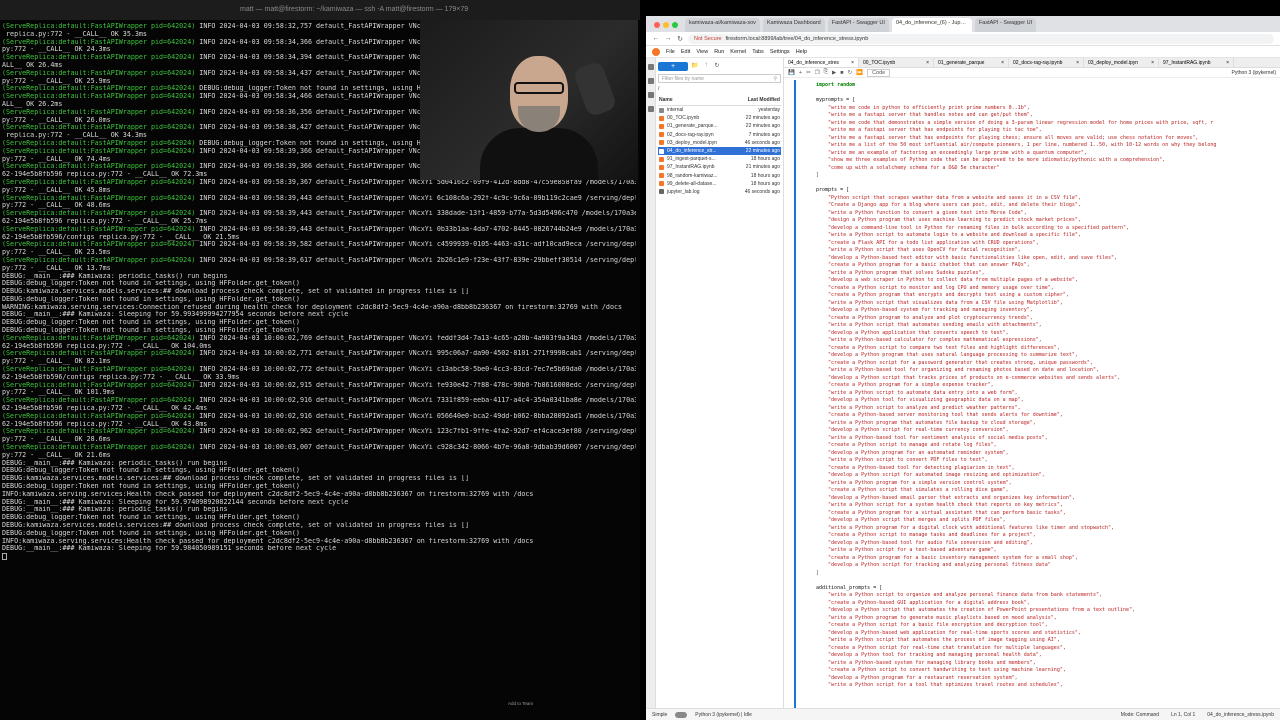 The image size is (1280, 720). I want to click on file-filter-input: Filter files by name ⚲, so click(719, 78).